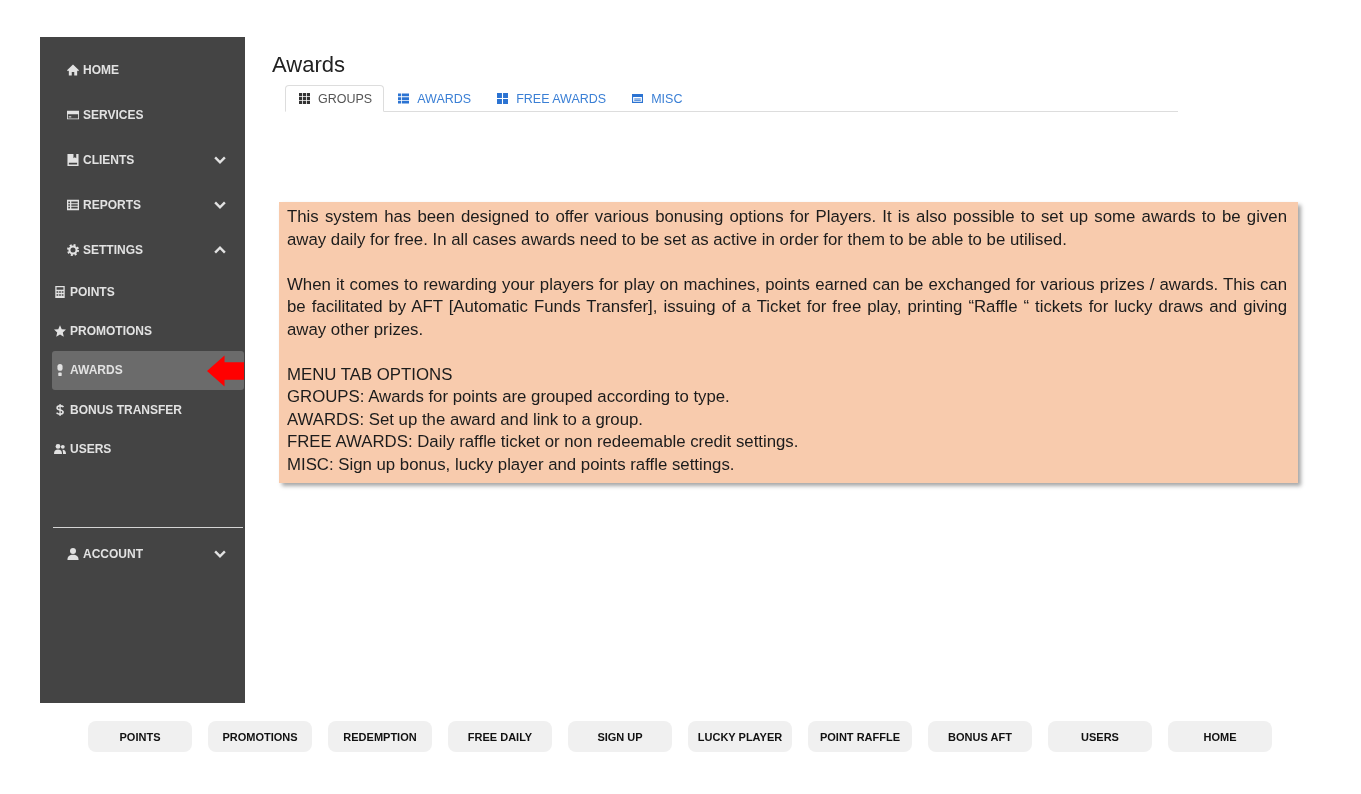 This screenshot has width=1361, height=794. What do you see at coordinates (260, 736) in the screenshot?
I see `nav-button: PROMOTIONS` at bounding box center [260, 736].